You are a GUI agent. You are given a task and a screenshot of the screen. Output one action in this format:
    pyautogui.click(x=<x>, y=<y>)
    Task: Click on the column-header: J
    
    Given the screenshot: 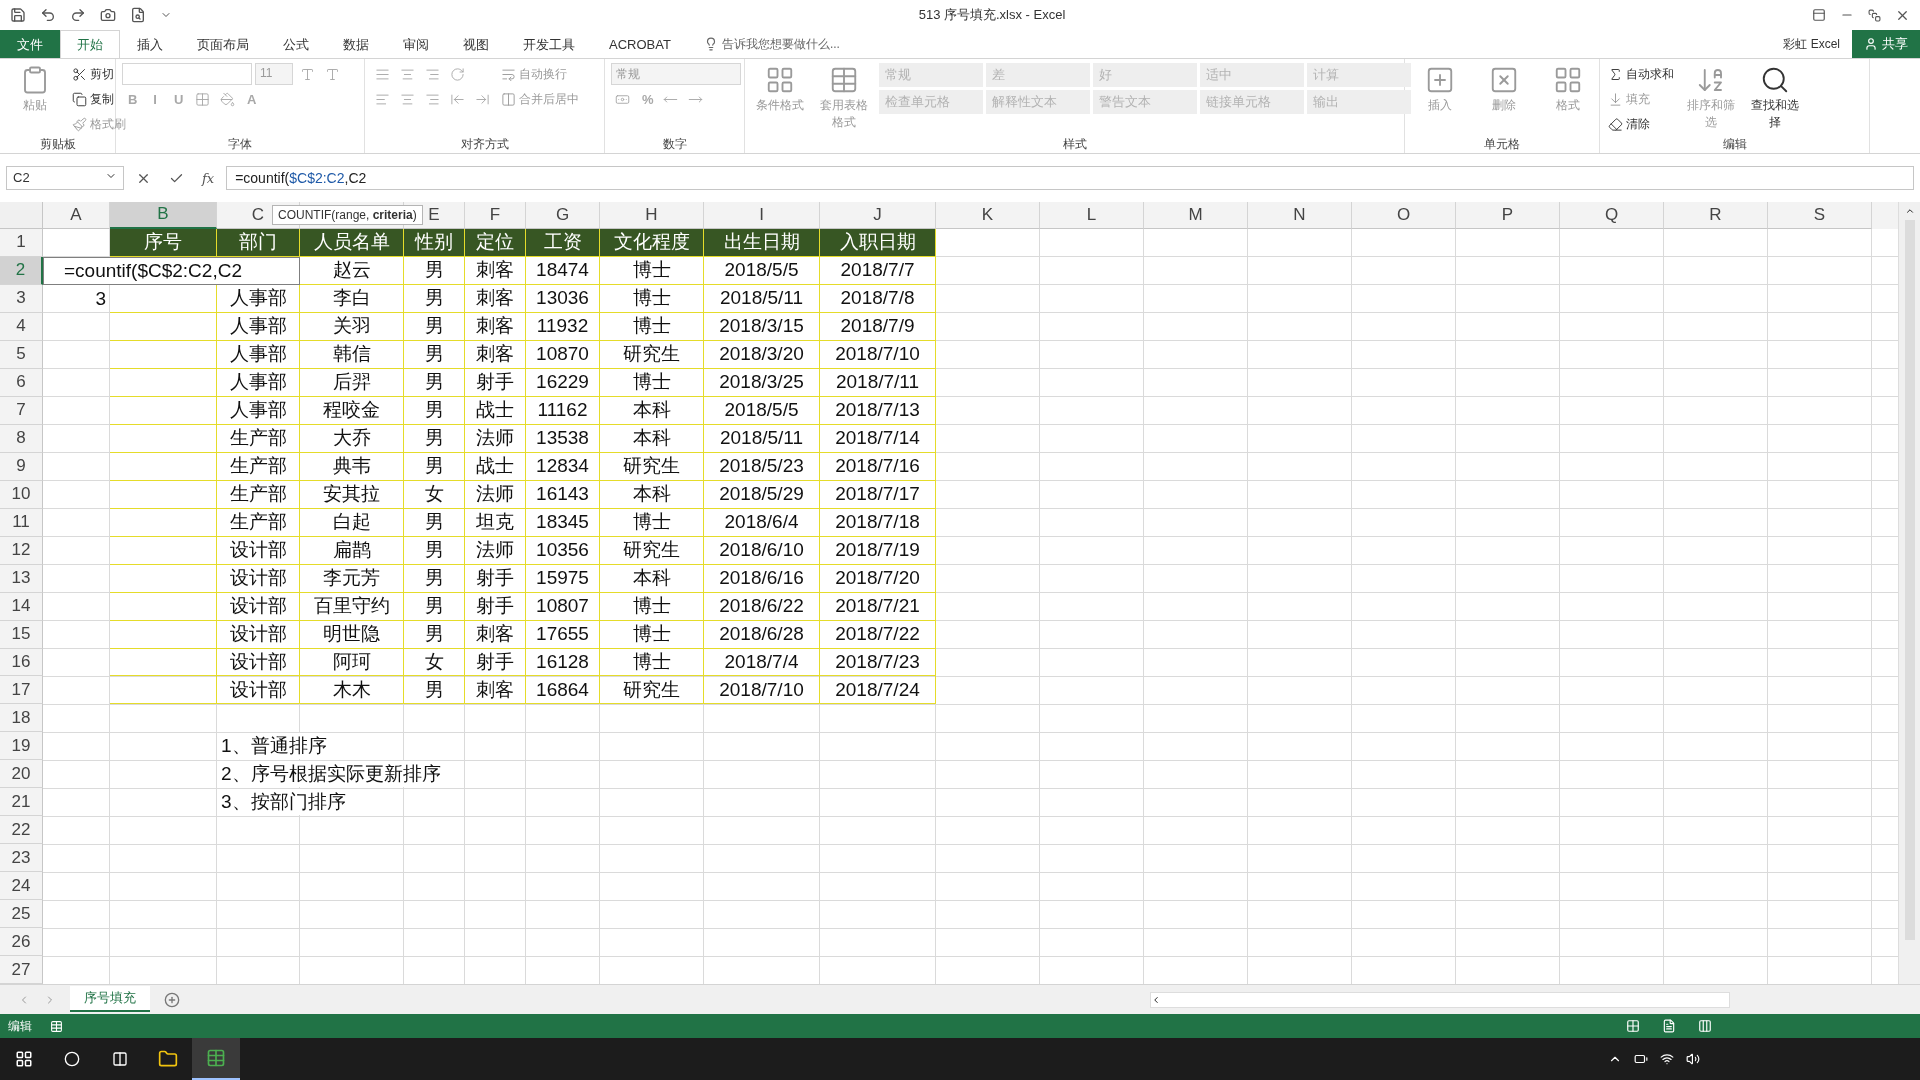 What is the action you would take?
    pyautogui.click(x=878, y=215)
    